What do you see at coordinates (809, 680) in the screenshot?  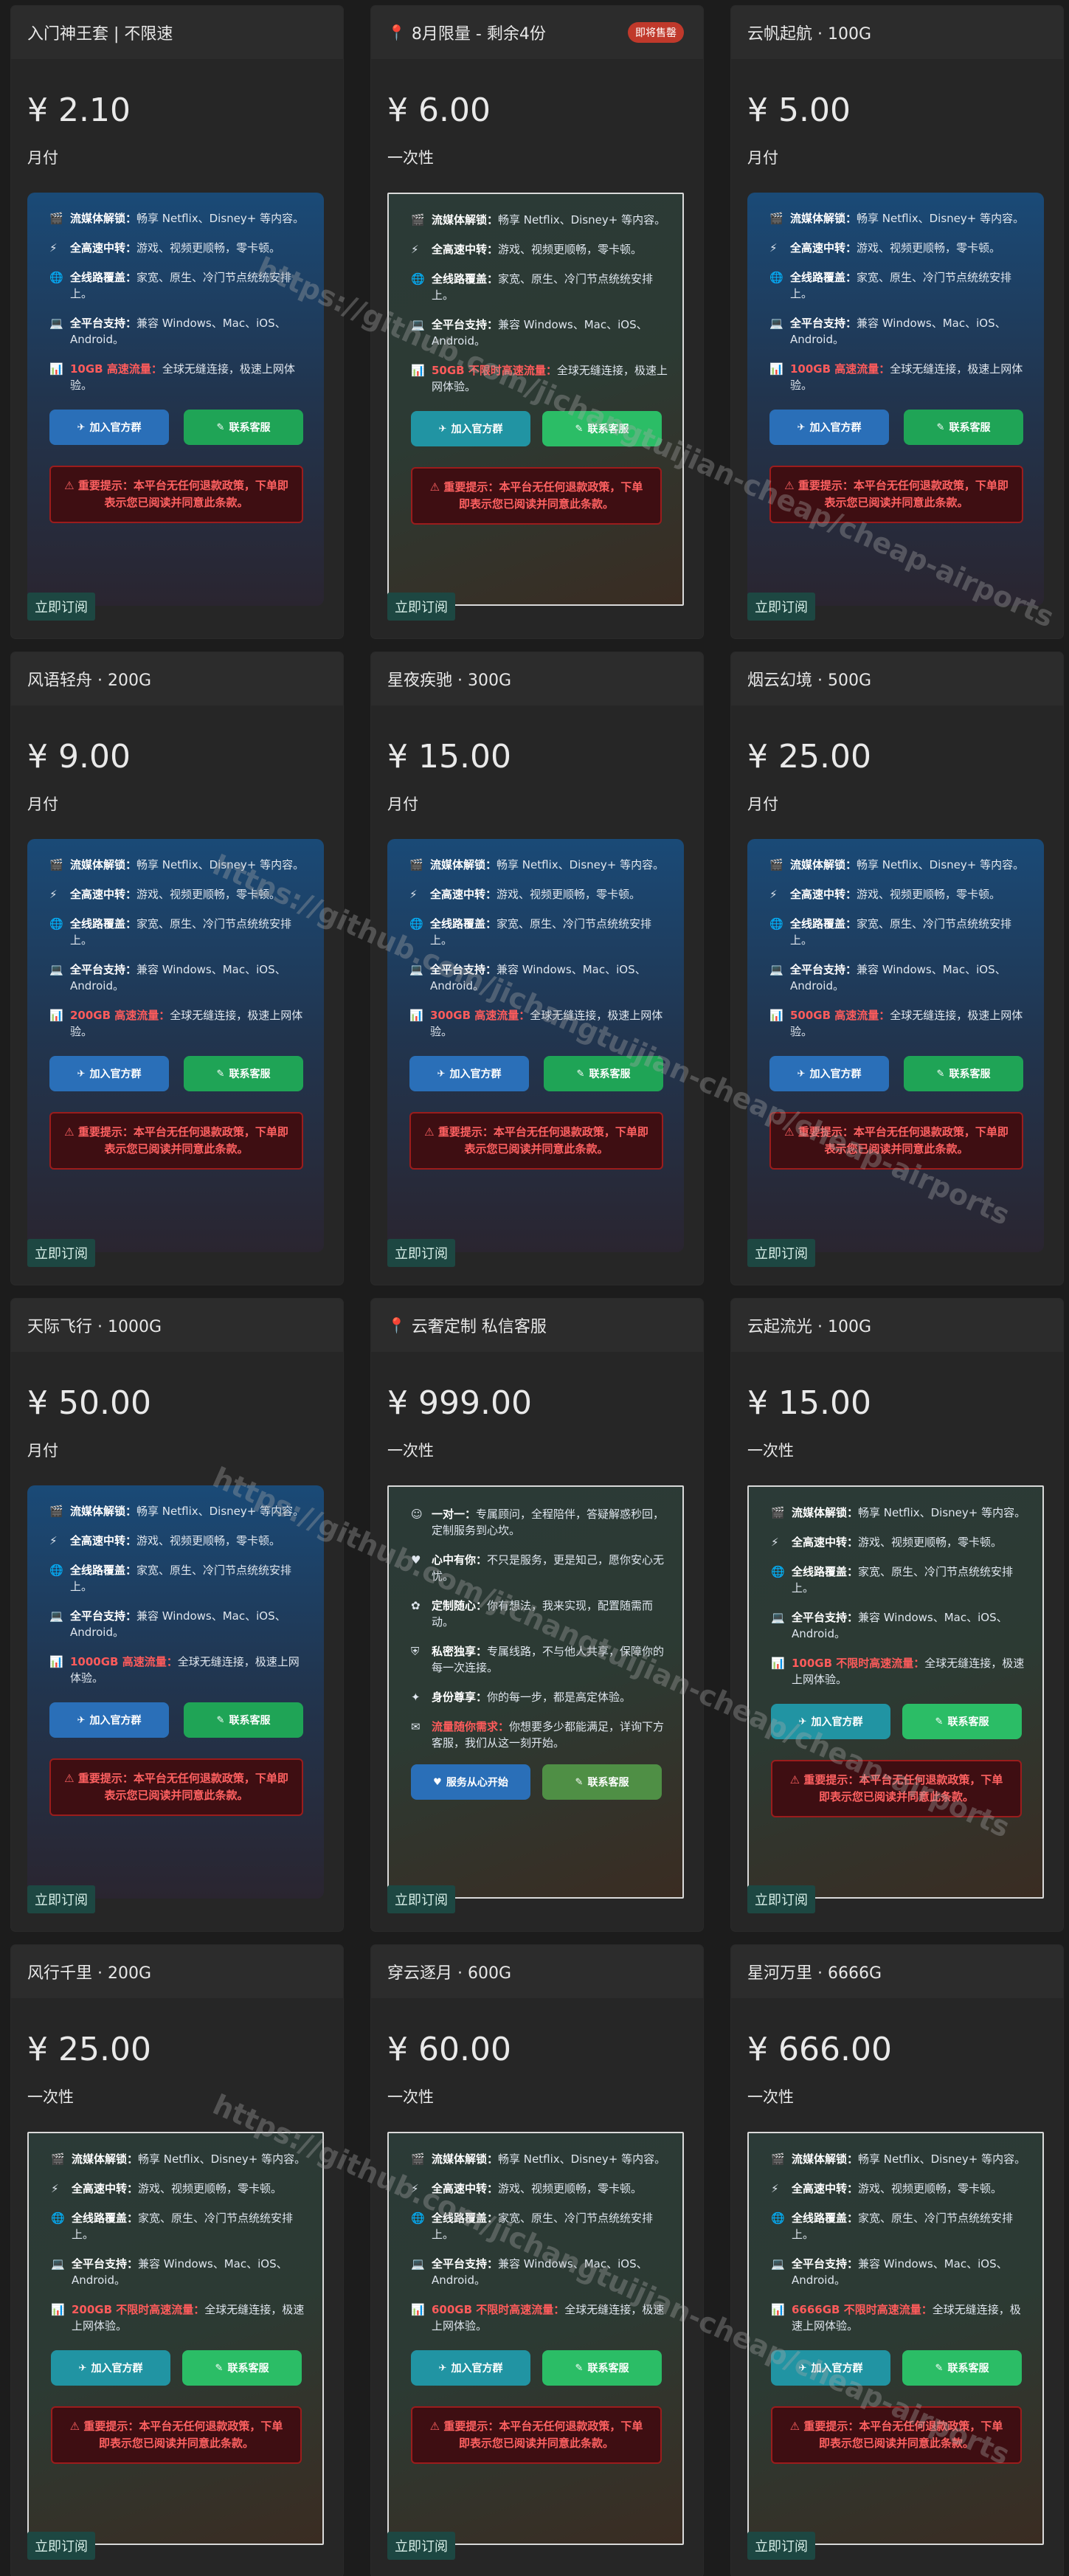 I see `plan-title: 烟云幻境 · 500G` at bounding box center [809, 680].